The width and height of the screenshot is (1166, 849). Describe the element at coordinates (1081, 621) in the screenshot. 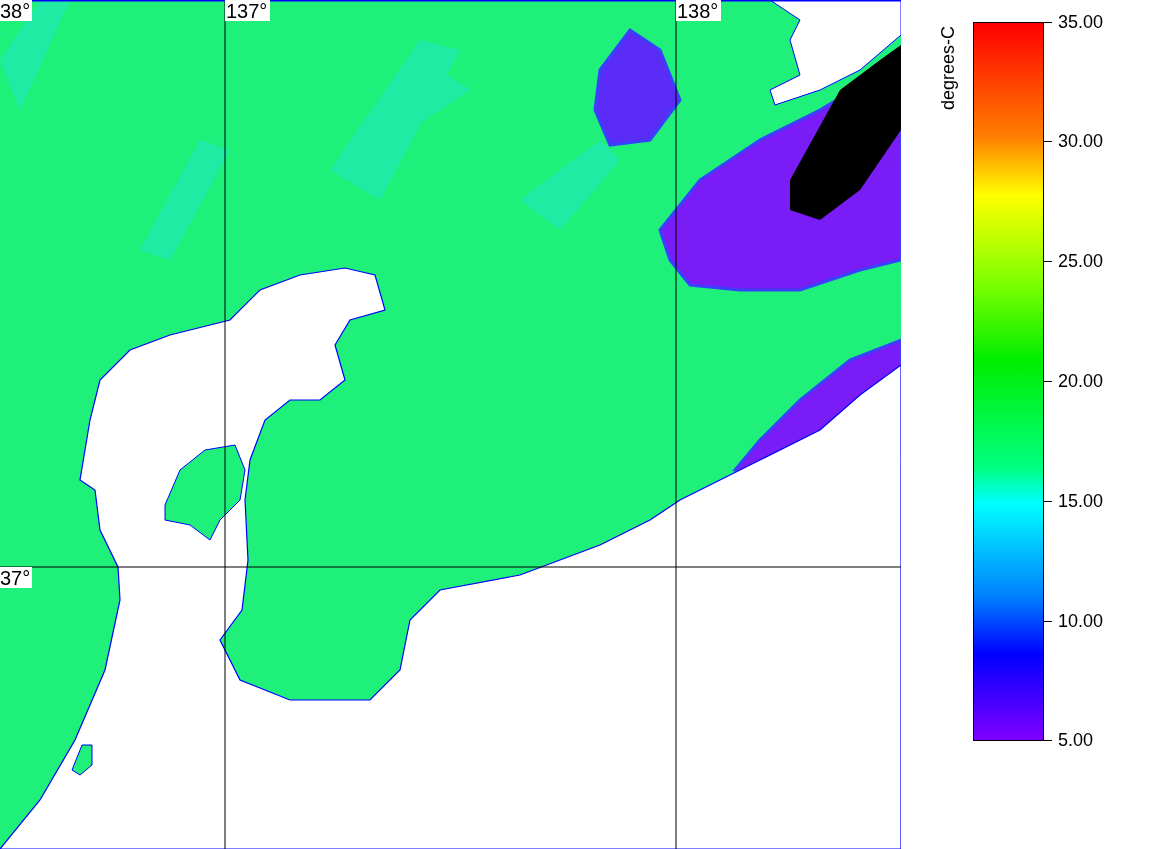

I see `colorbar-tick-label: 10.00` at that location.